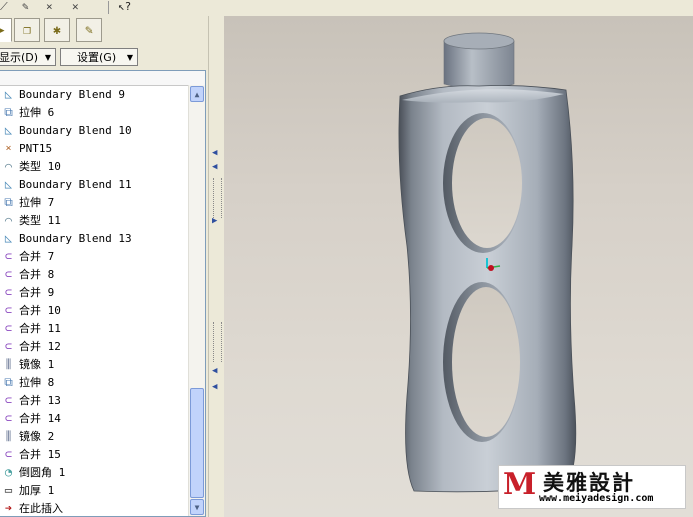 The height and width of the screenshot is (517, 693). What do you see at coordinates (19, 57) in the screenshot?
I see `show-menu-label: 显示(D)` at bounding box center [19, 57].